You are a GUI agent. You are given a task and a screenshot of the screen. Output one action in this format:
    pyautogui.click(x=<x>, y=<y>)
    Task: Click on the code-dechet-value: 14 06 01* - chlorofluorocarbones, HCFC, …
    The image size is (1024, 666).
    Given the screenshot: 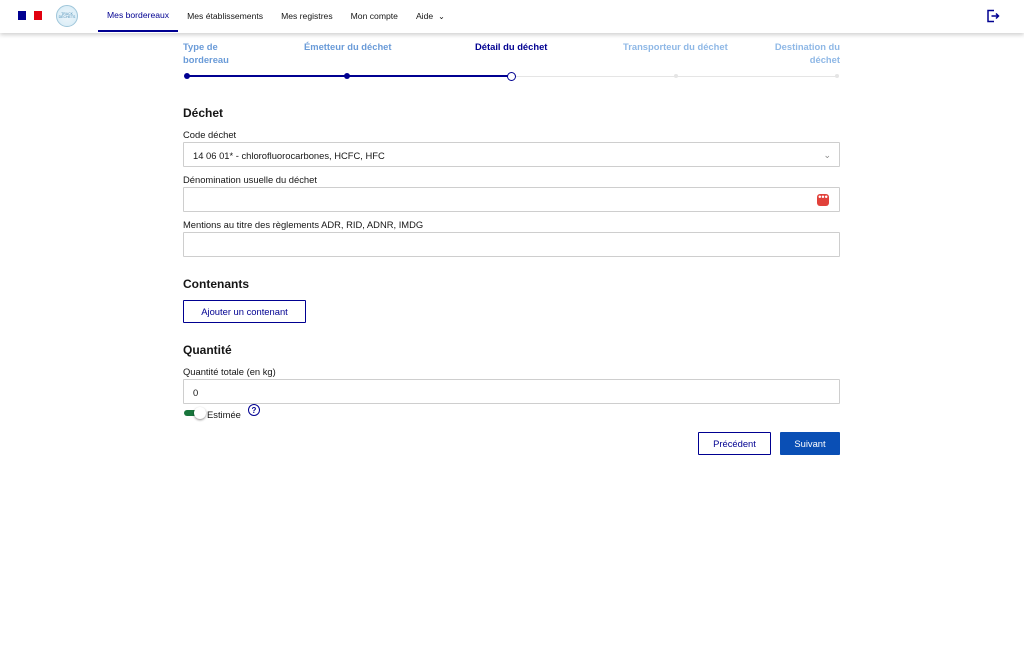 What is the action you would take?
    pyautogui.click(x=289, y=155)
    